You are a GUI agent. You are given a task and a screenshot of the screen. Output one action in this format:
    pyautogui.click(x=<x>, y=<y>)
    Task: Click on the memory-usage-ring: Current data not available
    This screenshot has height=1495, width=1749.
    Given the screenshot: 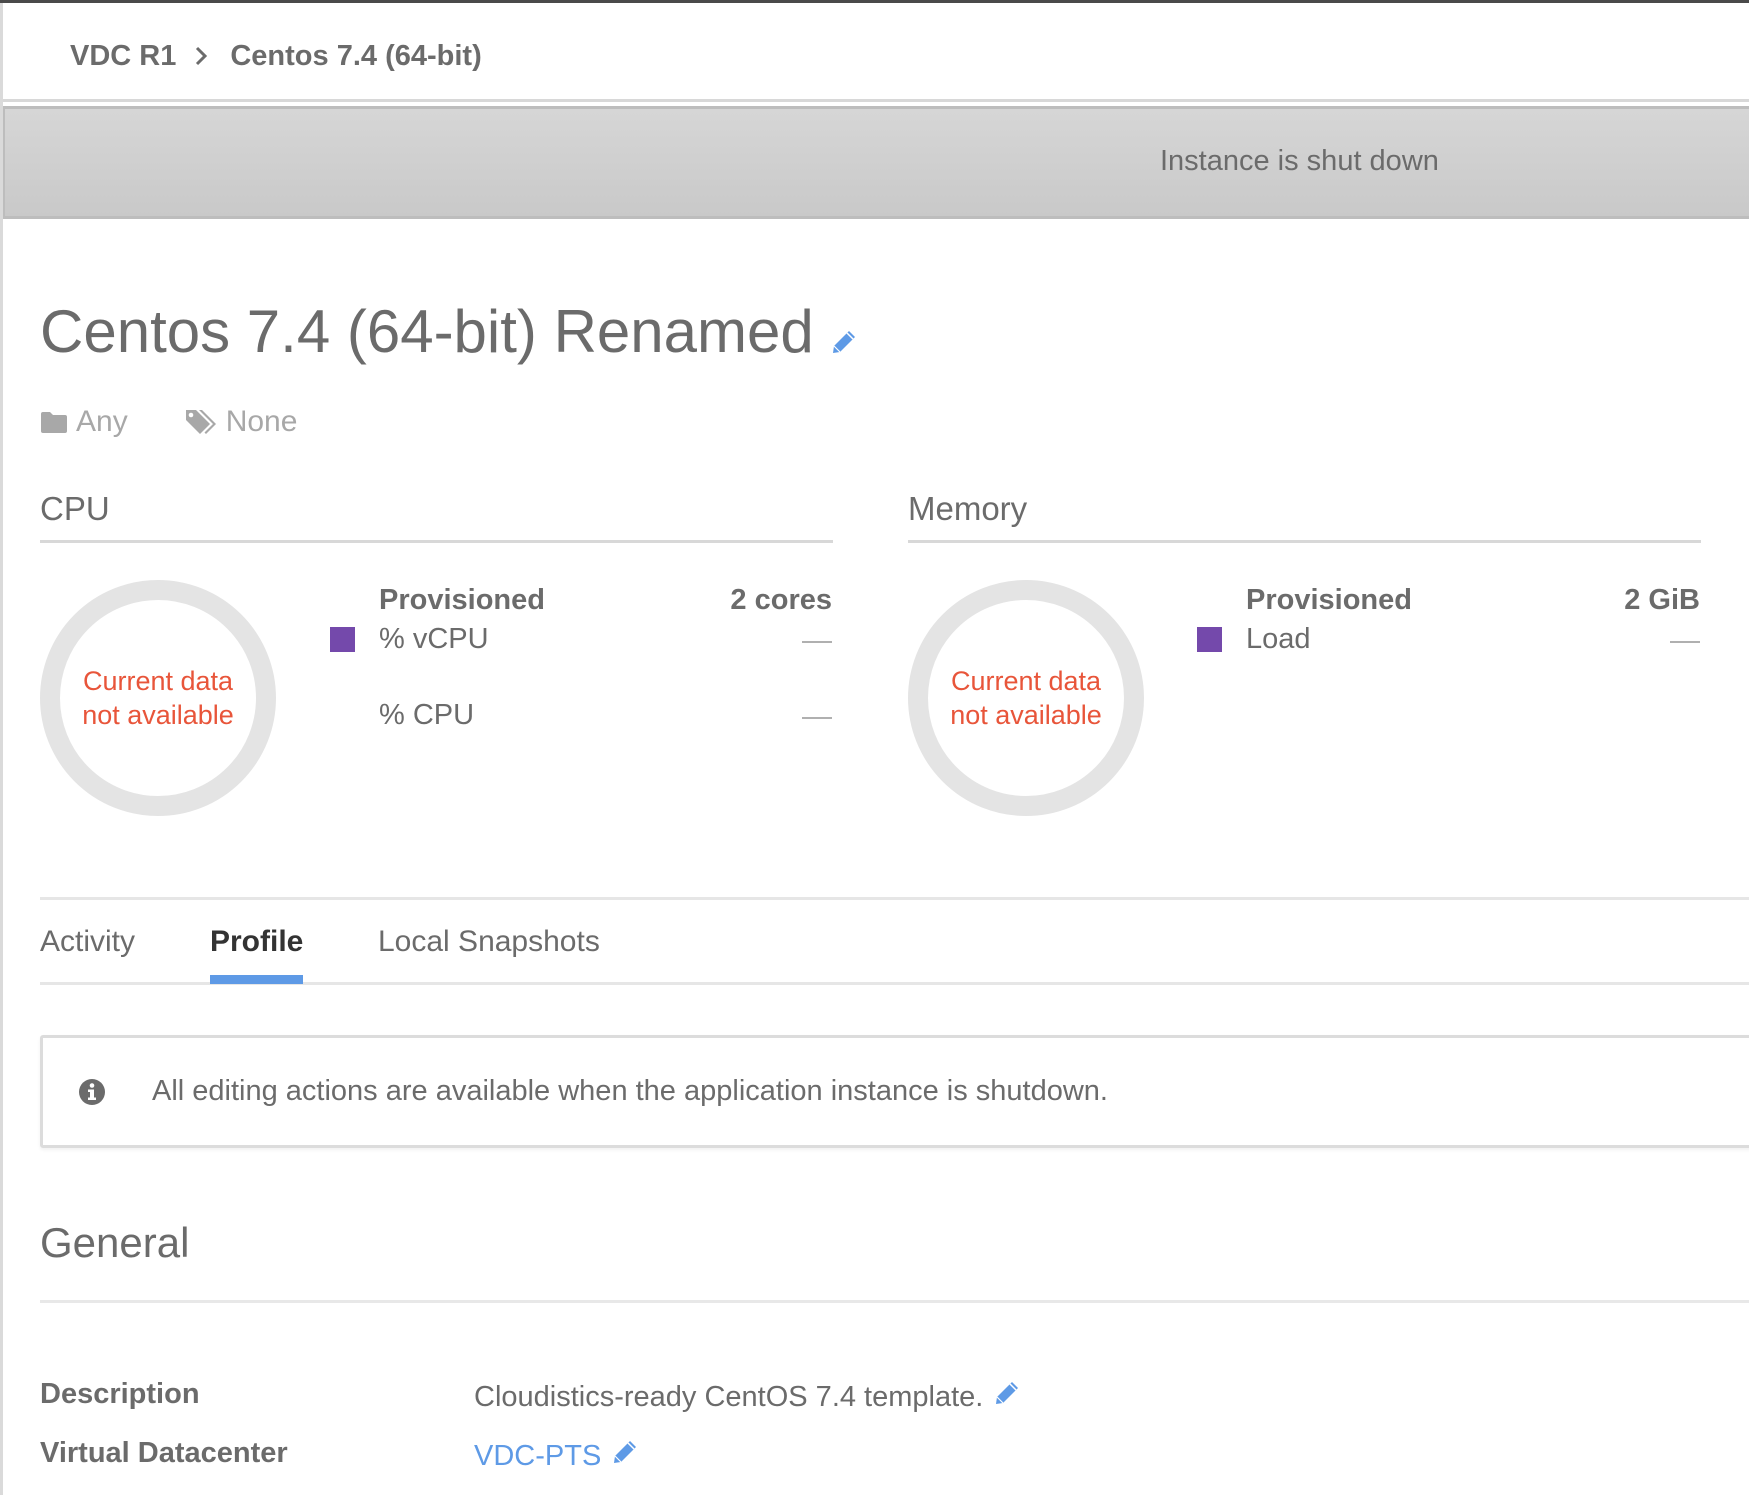 What is the action you would take?
    pyautogui.click(x=1026, y=698)
    